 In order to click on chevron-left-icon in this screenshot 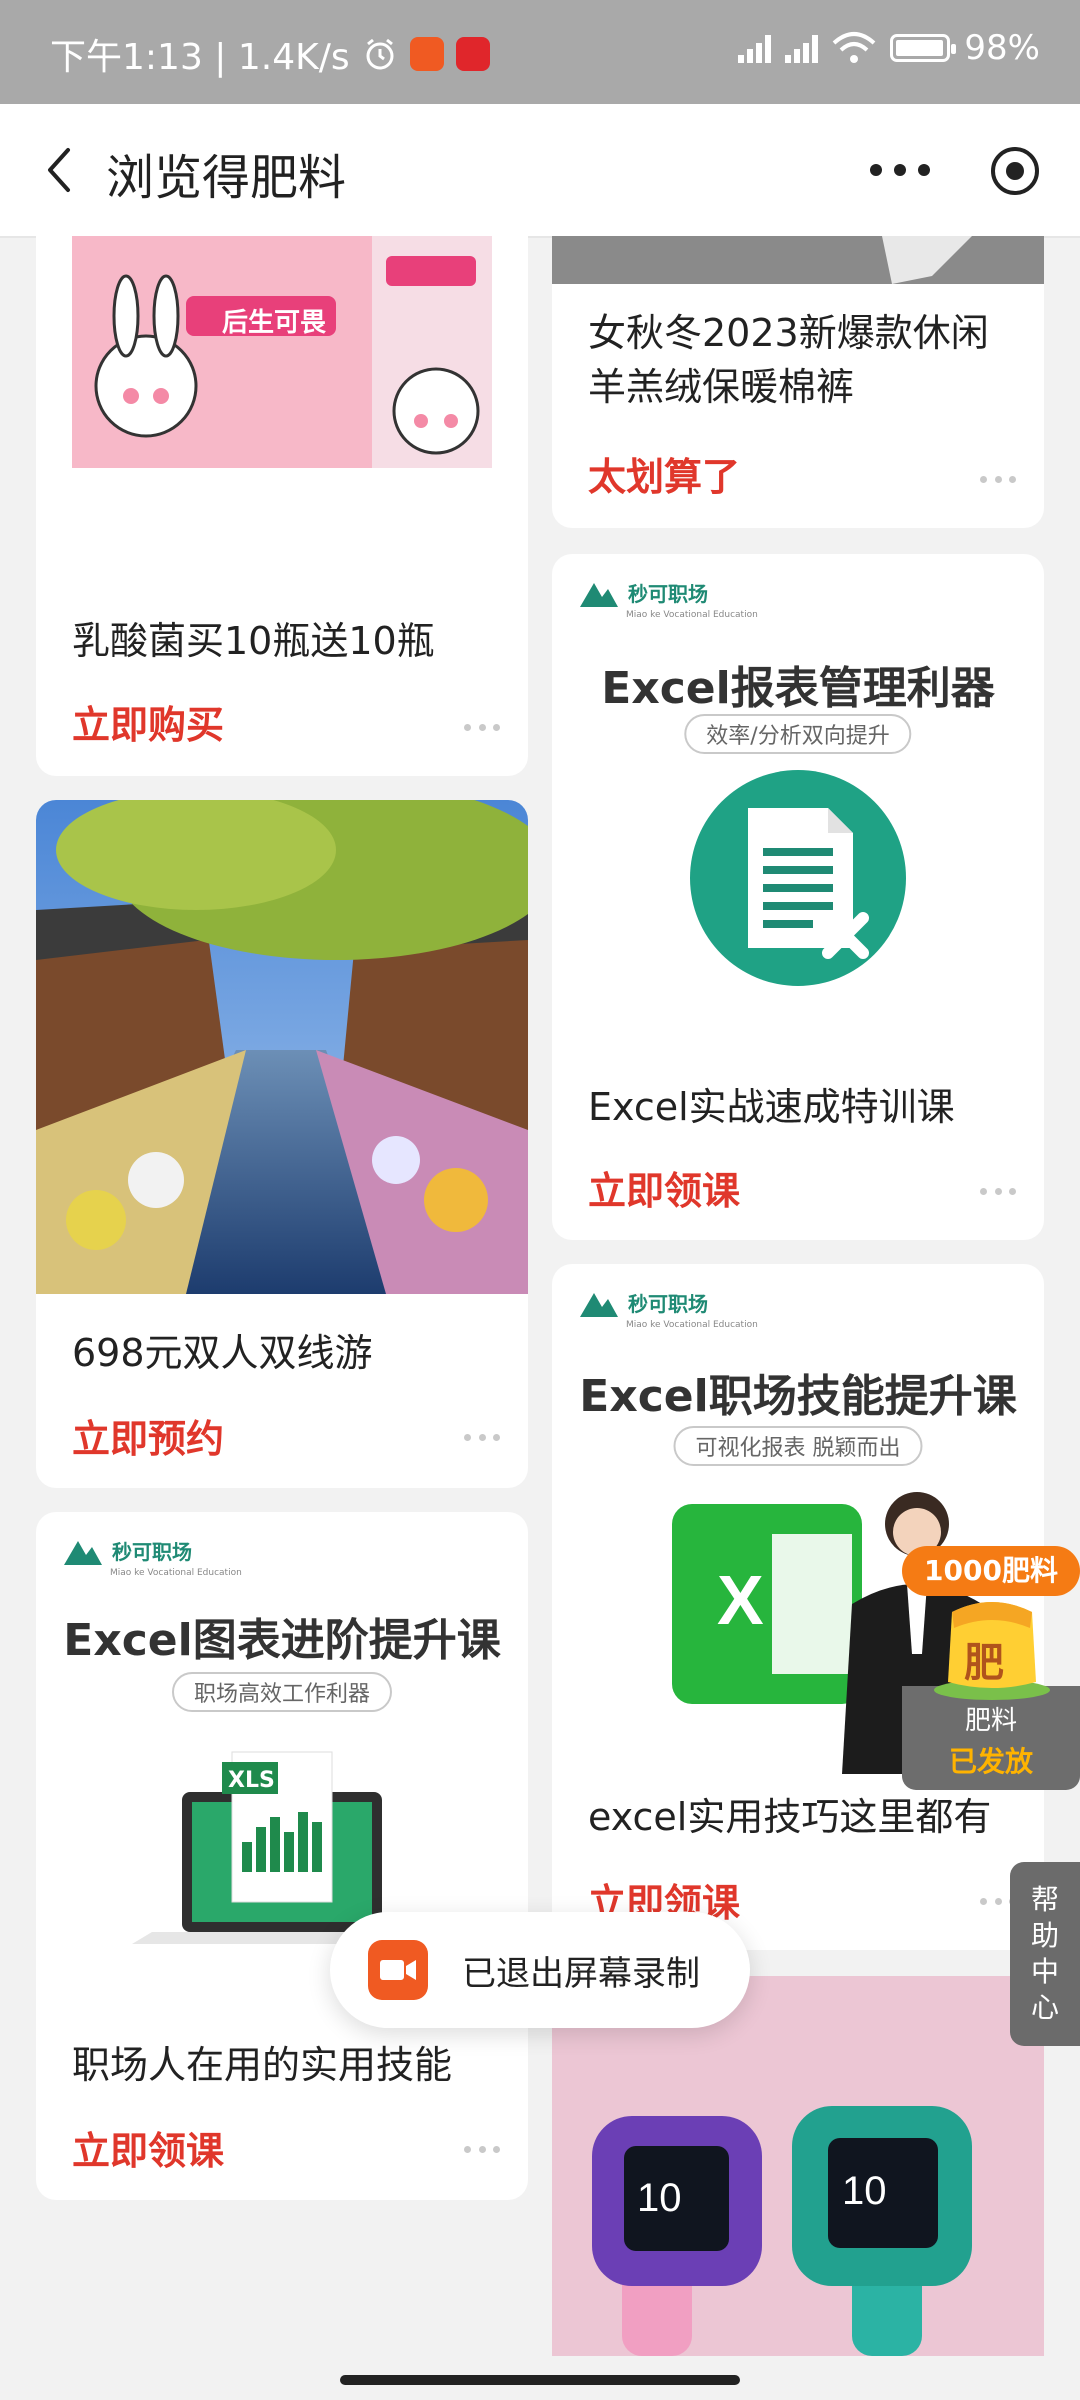, I will do `click(62, 170)`.